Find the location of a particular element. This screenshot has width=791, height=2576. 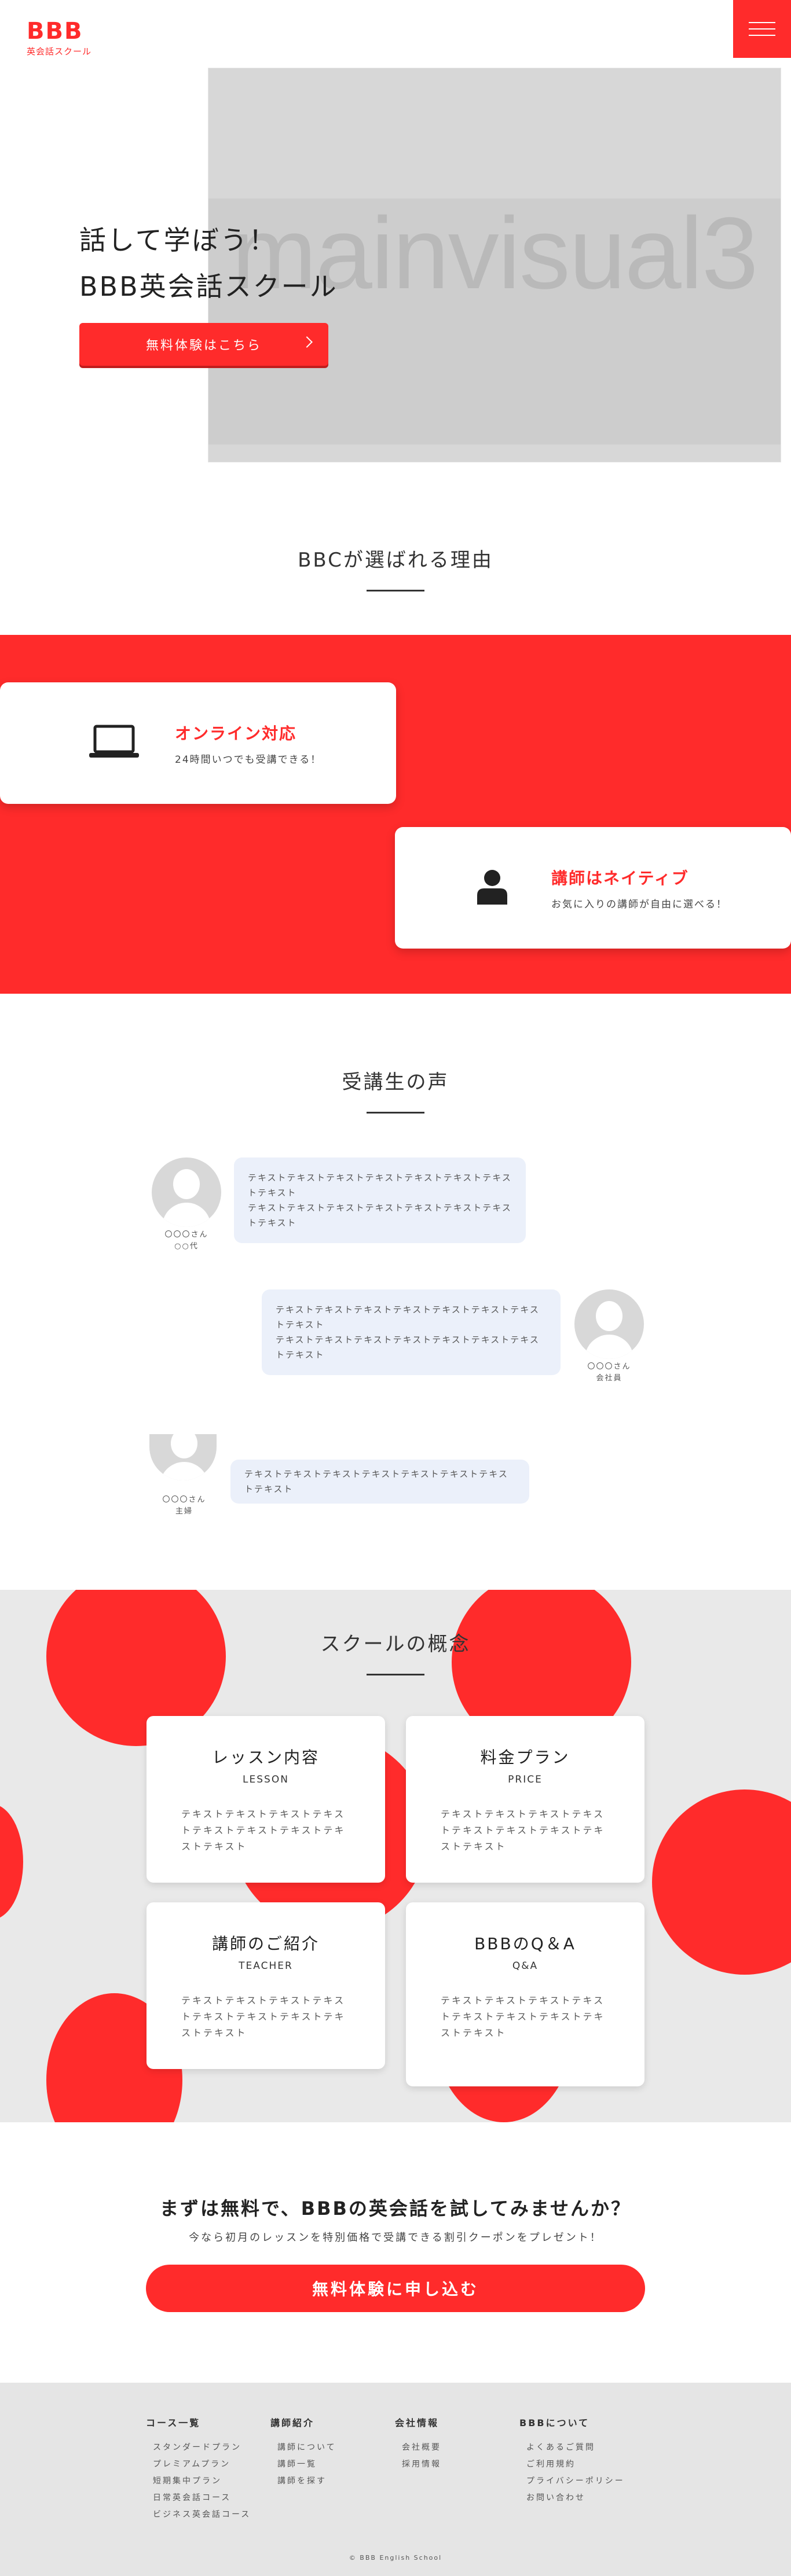

voice-person: 〇〇〇さん ○○代 is located at coordinates (186, 1240).